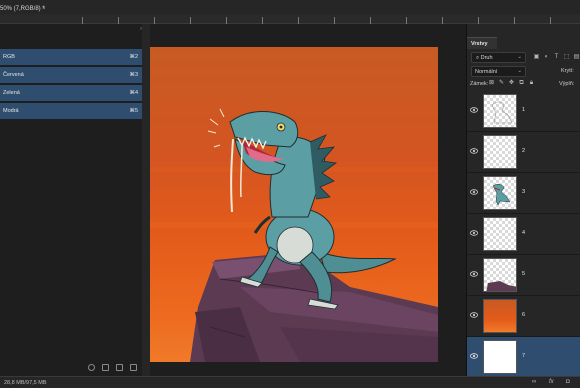  Describe the element at coordinates (521, 83) in the screenshot. I see `lock-artboard-icon: ⧉` at that location.